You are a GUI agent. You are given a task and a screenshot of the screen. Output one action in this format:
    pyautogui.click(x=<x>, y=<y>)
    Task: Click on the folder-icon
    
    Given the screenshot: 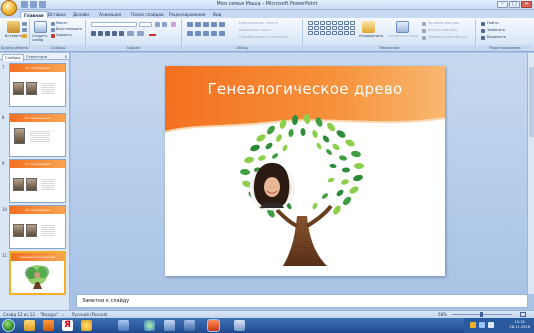 What is the action you would take?
    pyautogui.click(x=29, y=325)
    